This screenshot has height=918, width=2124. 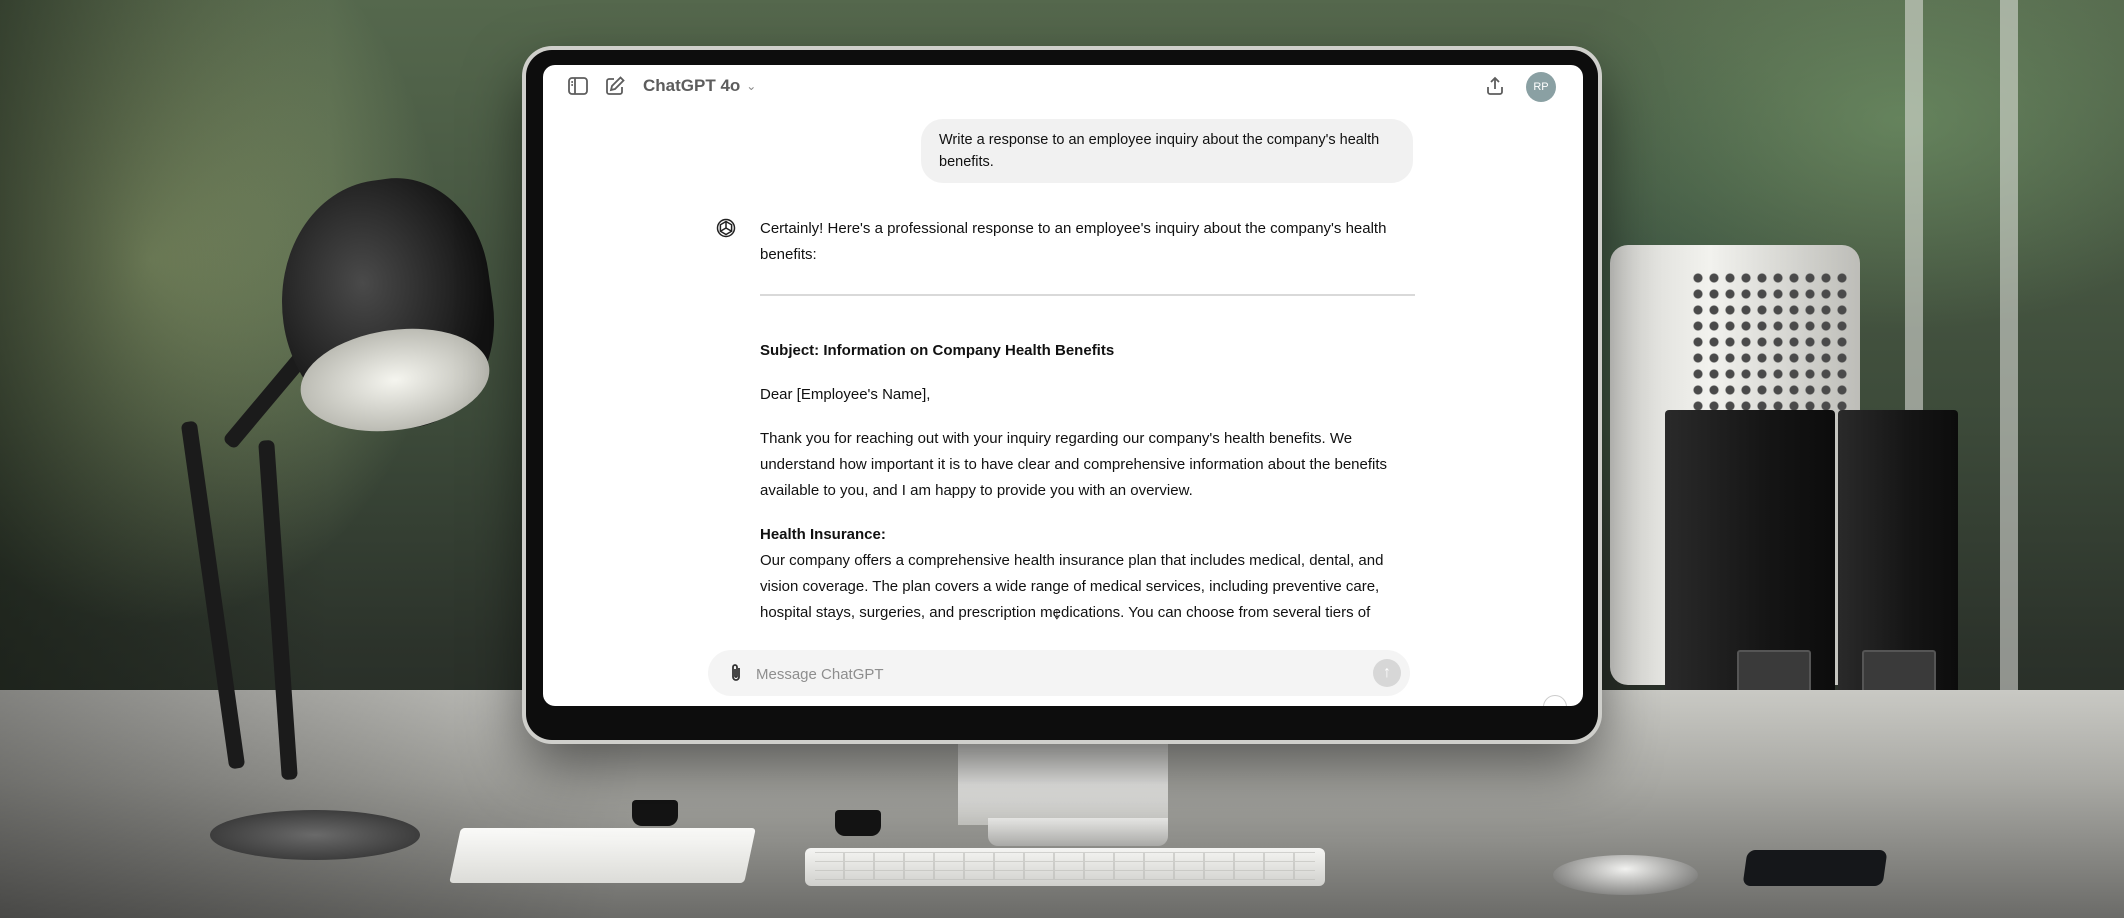 I want to click on help-button, so click(x=1555, y=700).